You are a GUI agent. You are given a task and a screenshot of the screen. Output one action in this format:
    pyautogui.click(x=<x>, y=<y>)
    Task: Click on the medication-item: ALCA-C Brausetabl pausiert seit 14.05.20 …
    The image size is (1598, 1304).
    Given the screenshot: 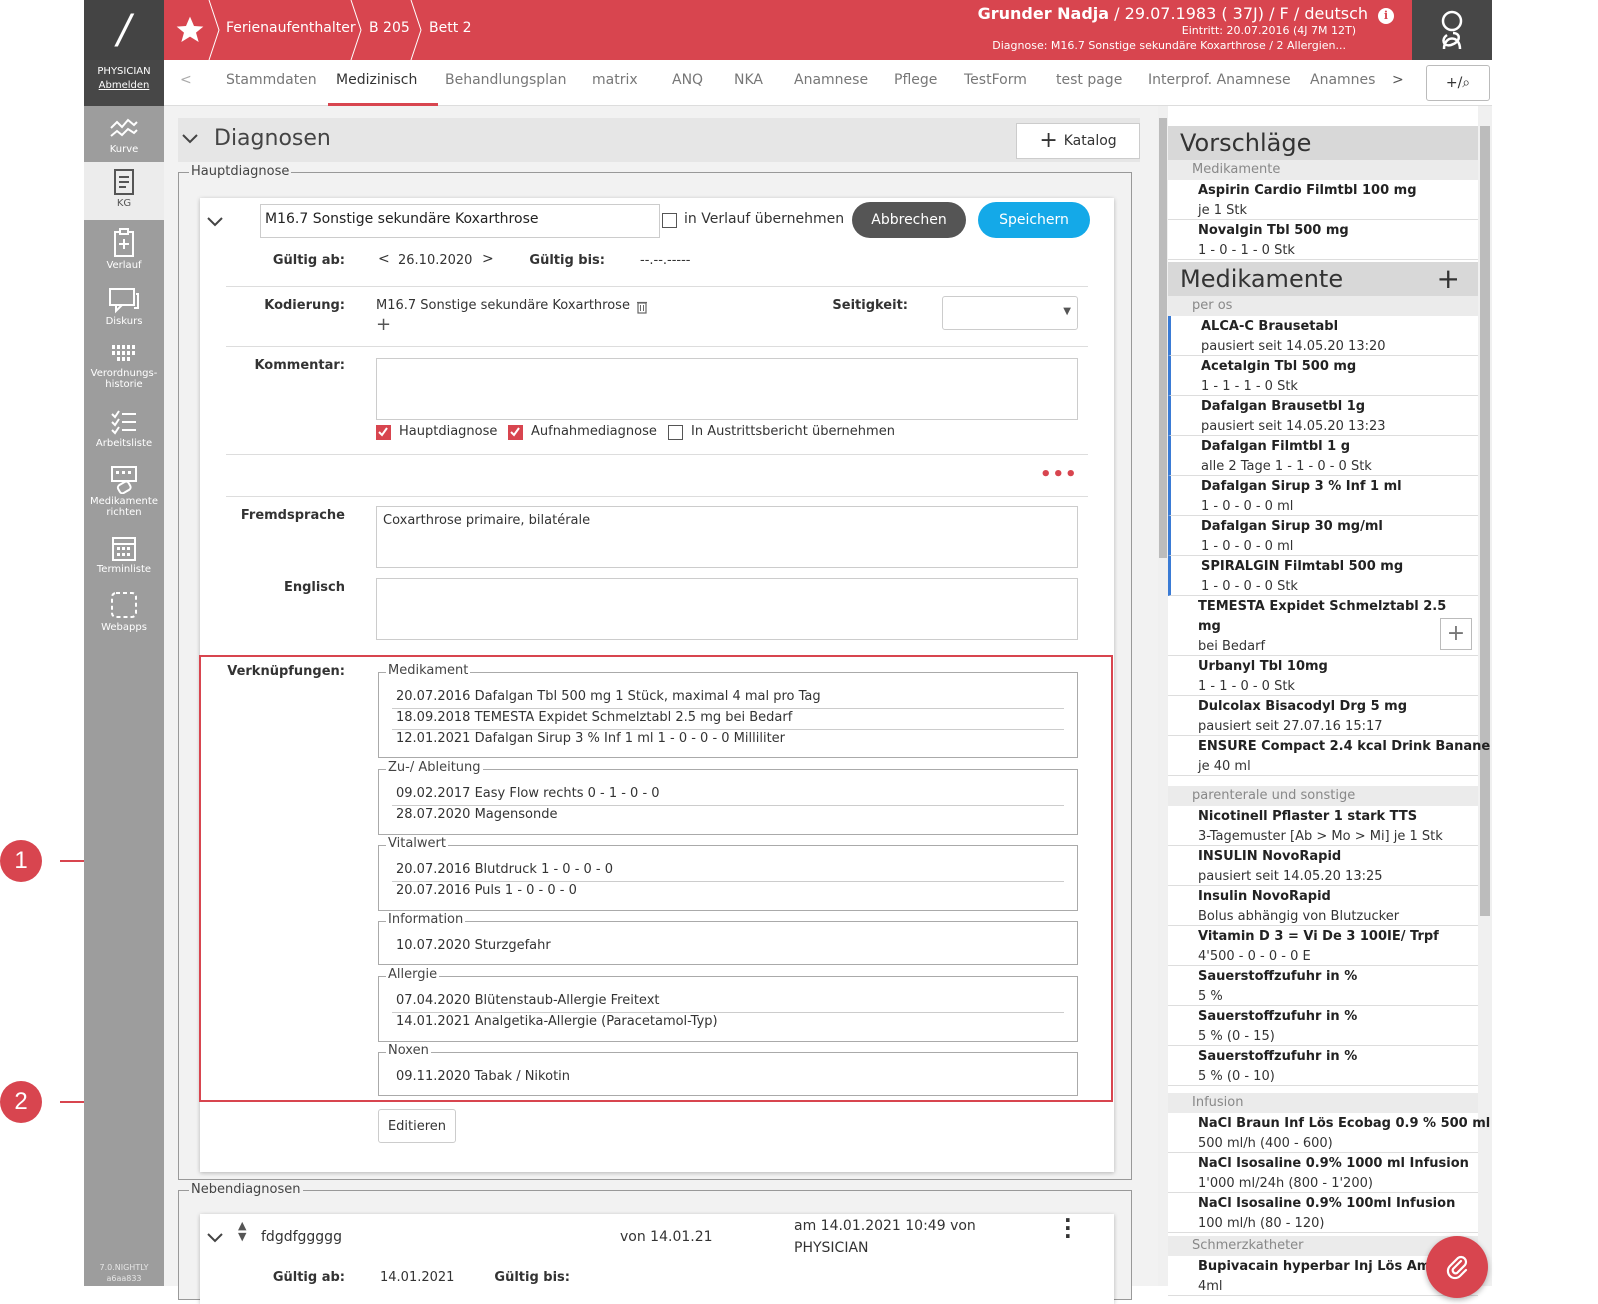 What is the action you would take?
    pyautogui.click(x=1323, y=336)
    